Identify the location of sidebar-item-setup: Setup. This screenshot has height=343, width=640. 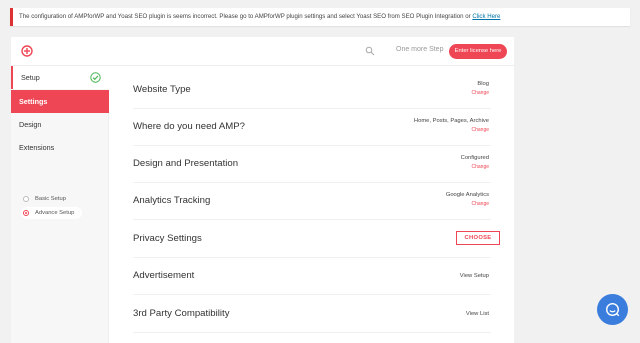
(60, 77).